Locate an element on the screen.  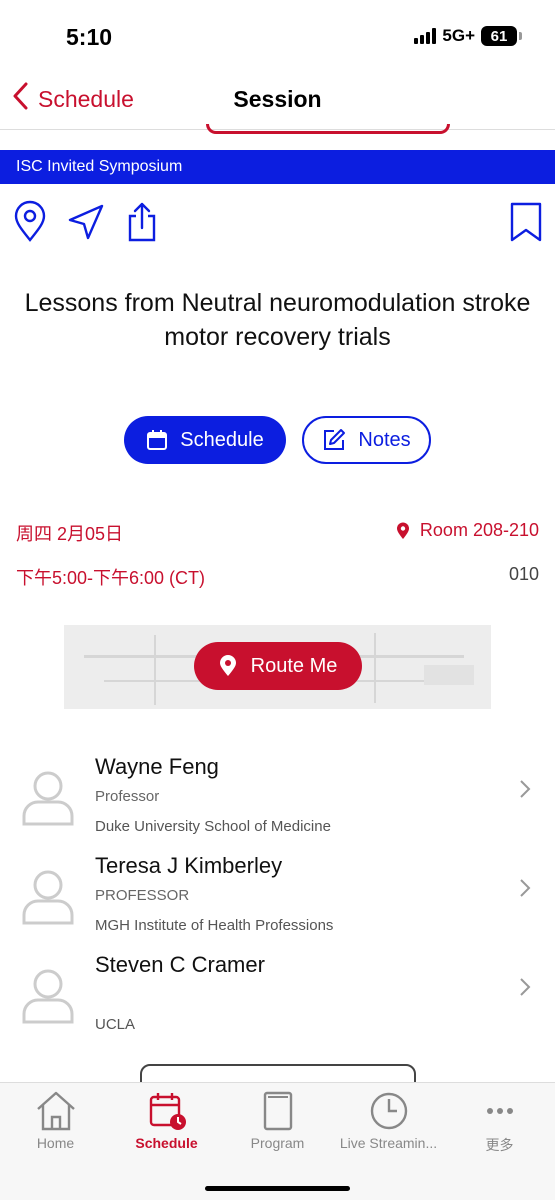
status-indicators: 5G+ 61 is located at coordinates (468, 36).